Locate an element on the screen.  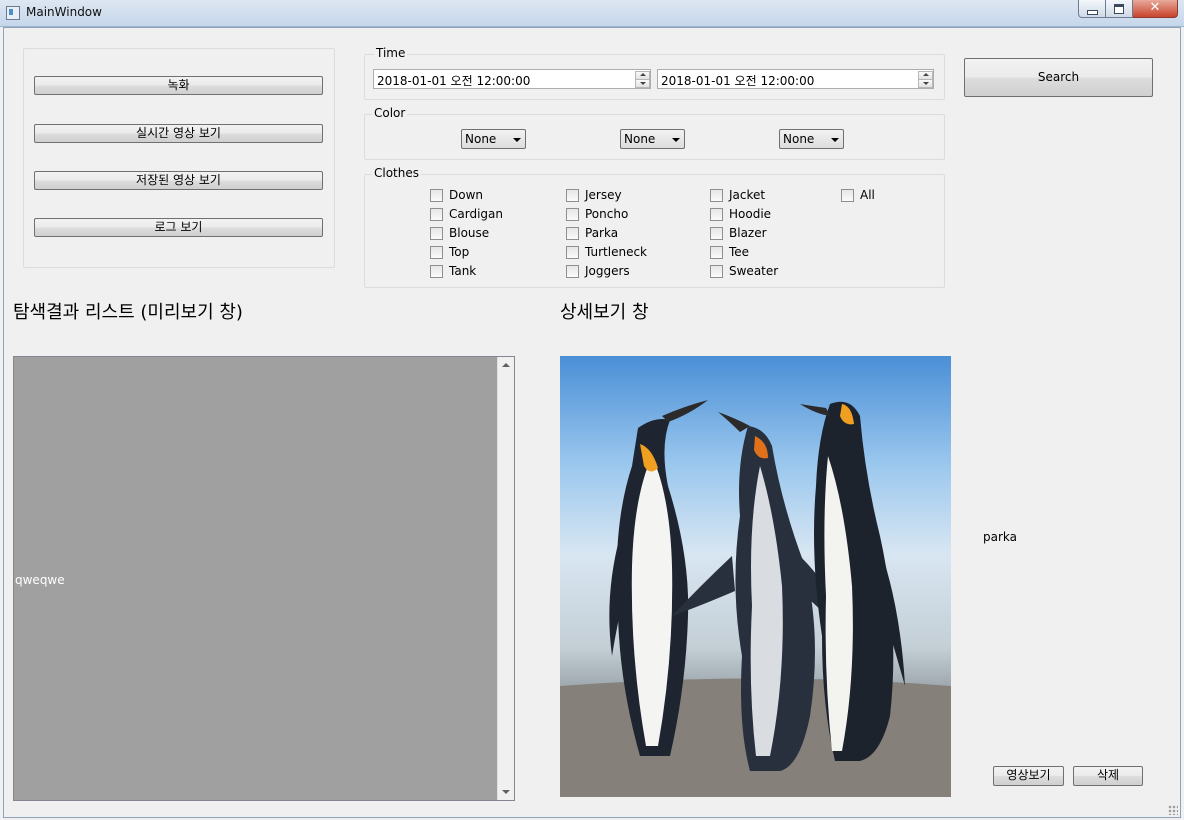
checkbox-blazer: Blazer is located at coordinates (738, 233).